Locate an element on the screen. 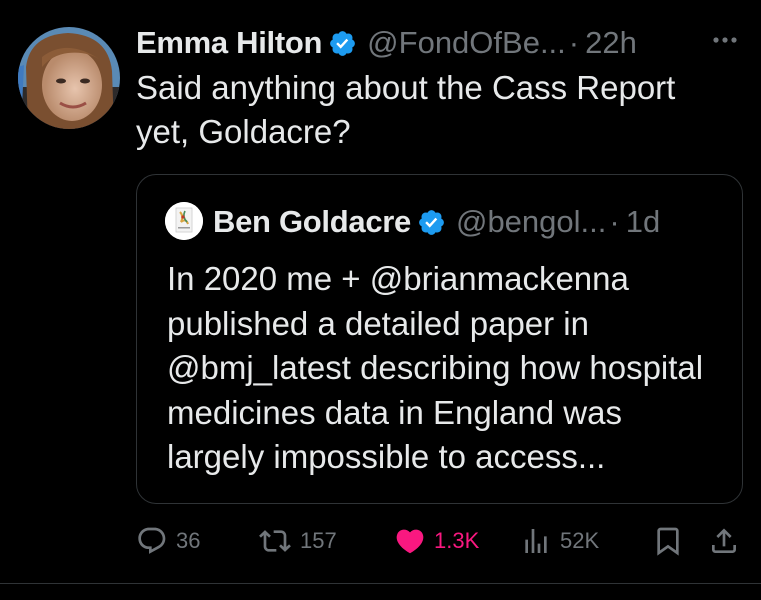  quoted-tweet-header: Ben Goldacre @bengol... · 1d is located at coordinates (436, 222).